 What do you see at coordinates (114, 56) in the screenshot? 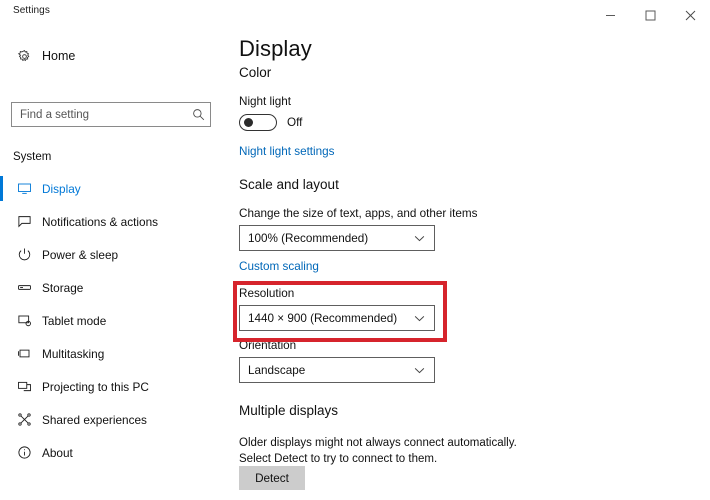
I see `sidebar-item-home: Home` at bounding box center [114, 56].